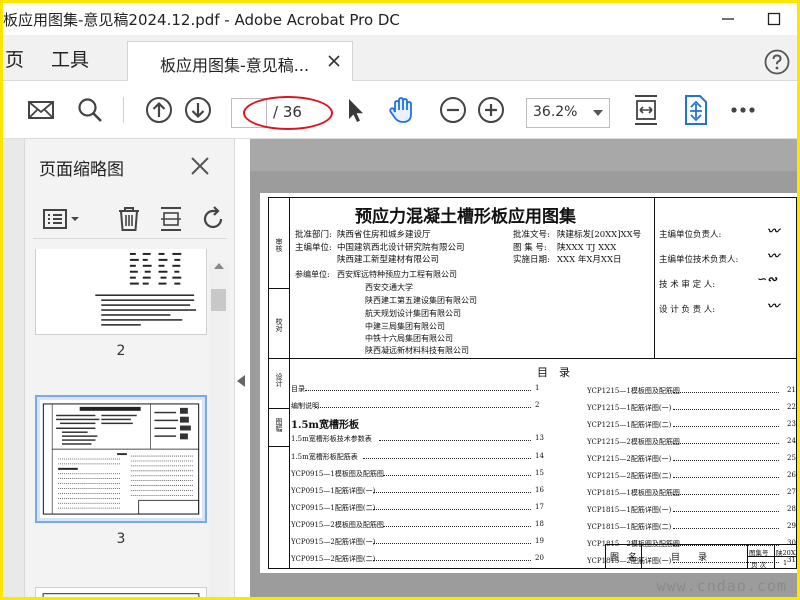 This screenshot has width=800, height=600. Describe the element at coordinates (241, 381) in the screenshot. I see `collapse-panel-icon` at that location.